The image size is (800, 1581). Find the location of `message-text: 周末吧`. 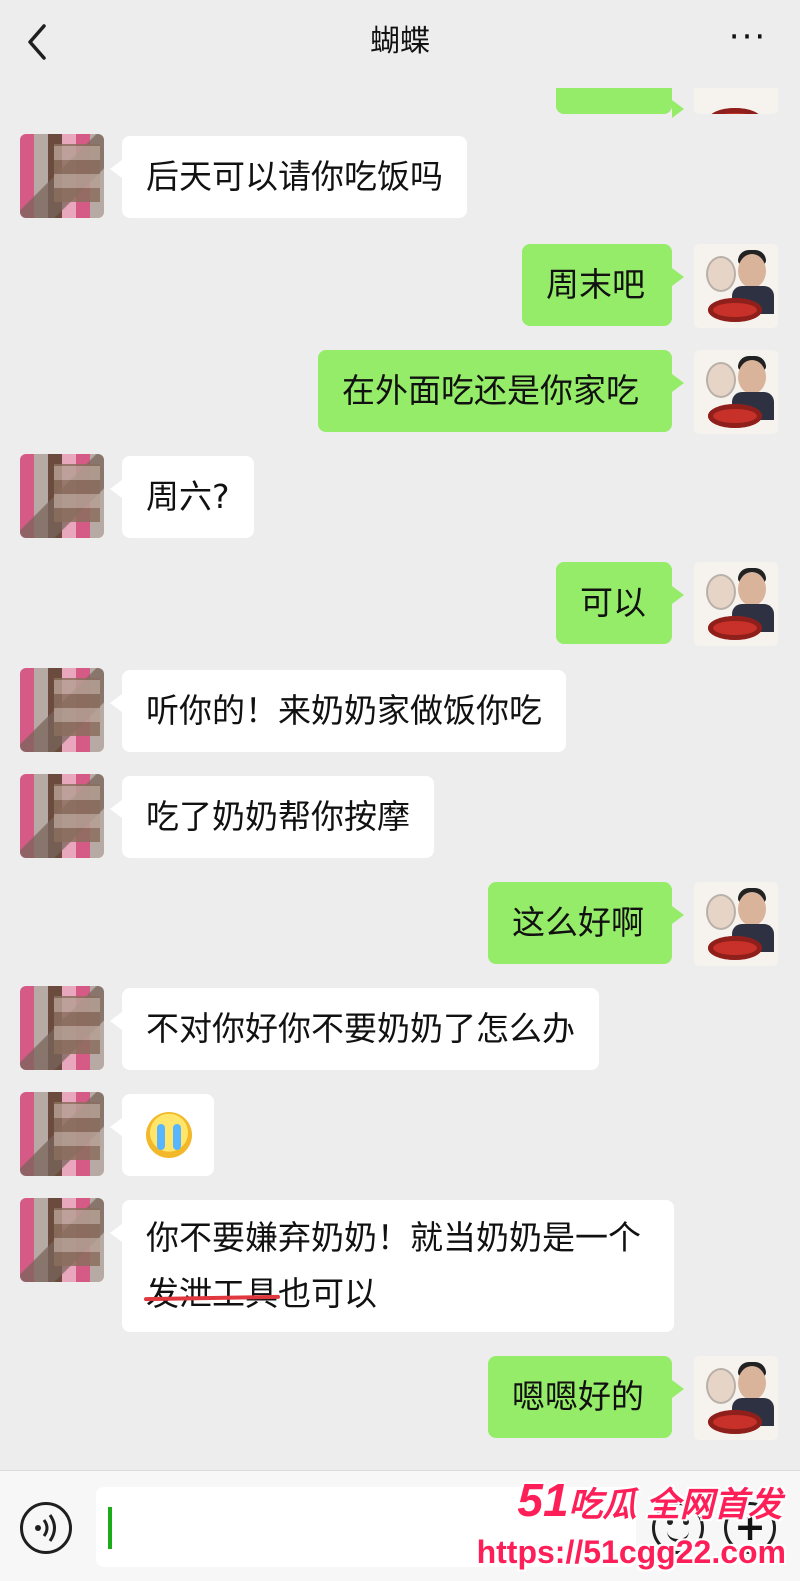

message-text: 周末吧 is located at coordinates (595, 284).